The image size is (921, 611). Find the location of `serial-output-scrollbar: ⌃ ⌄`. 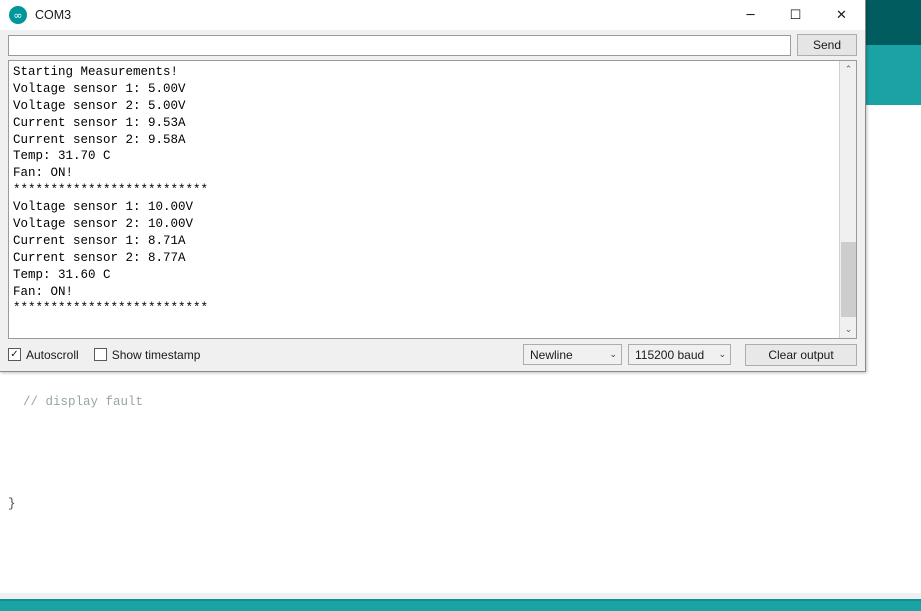

serial-output-scrollbar: ⌃ ⌄ is located at coordinates (847, 199).